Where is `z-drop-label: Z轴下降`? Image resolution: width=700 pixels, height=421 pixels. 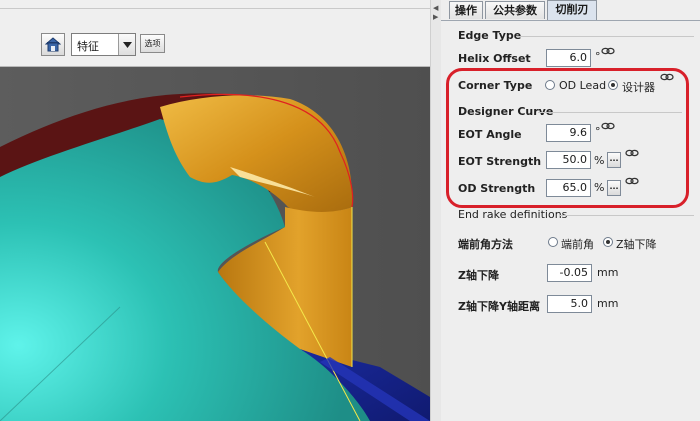
z-drop-label: Z轴下降 is located at coordinates (478, 275).